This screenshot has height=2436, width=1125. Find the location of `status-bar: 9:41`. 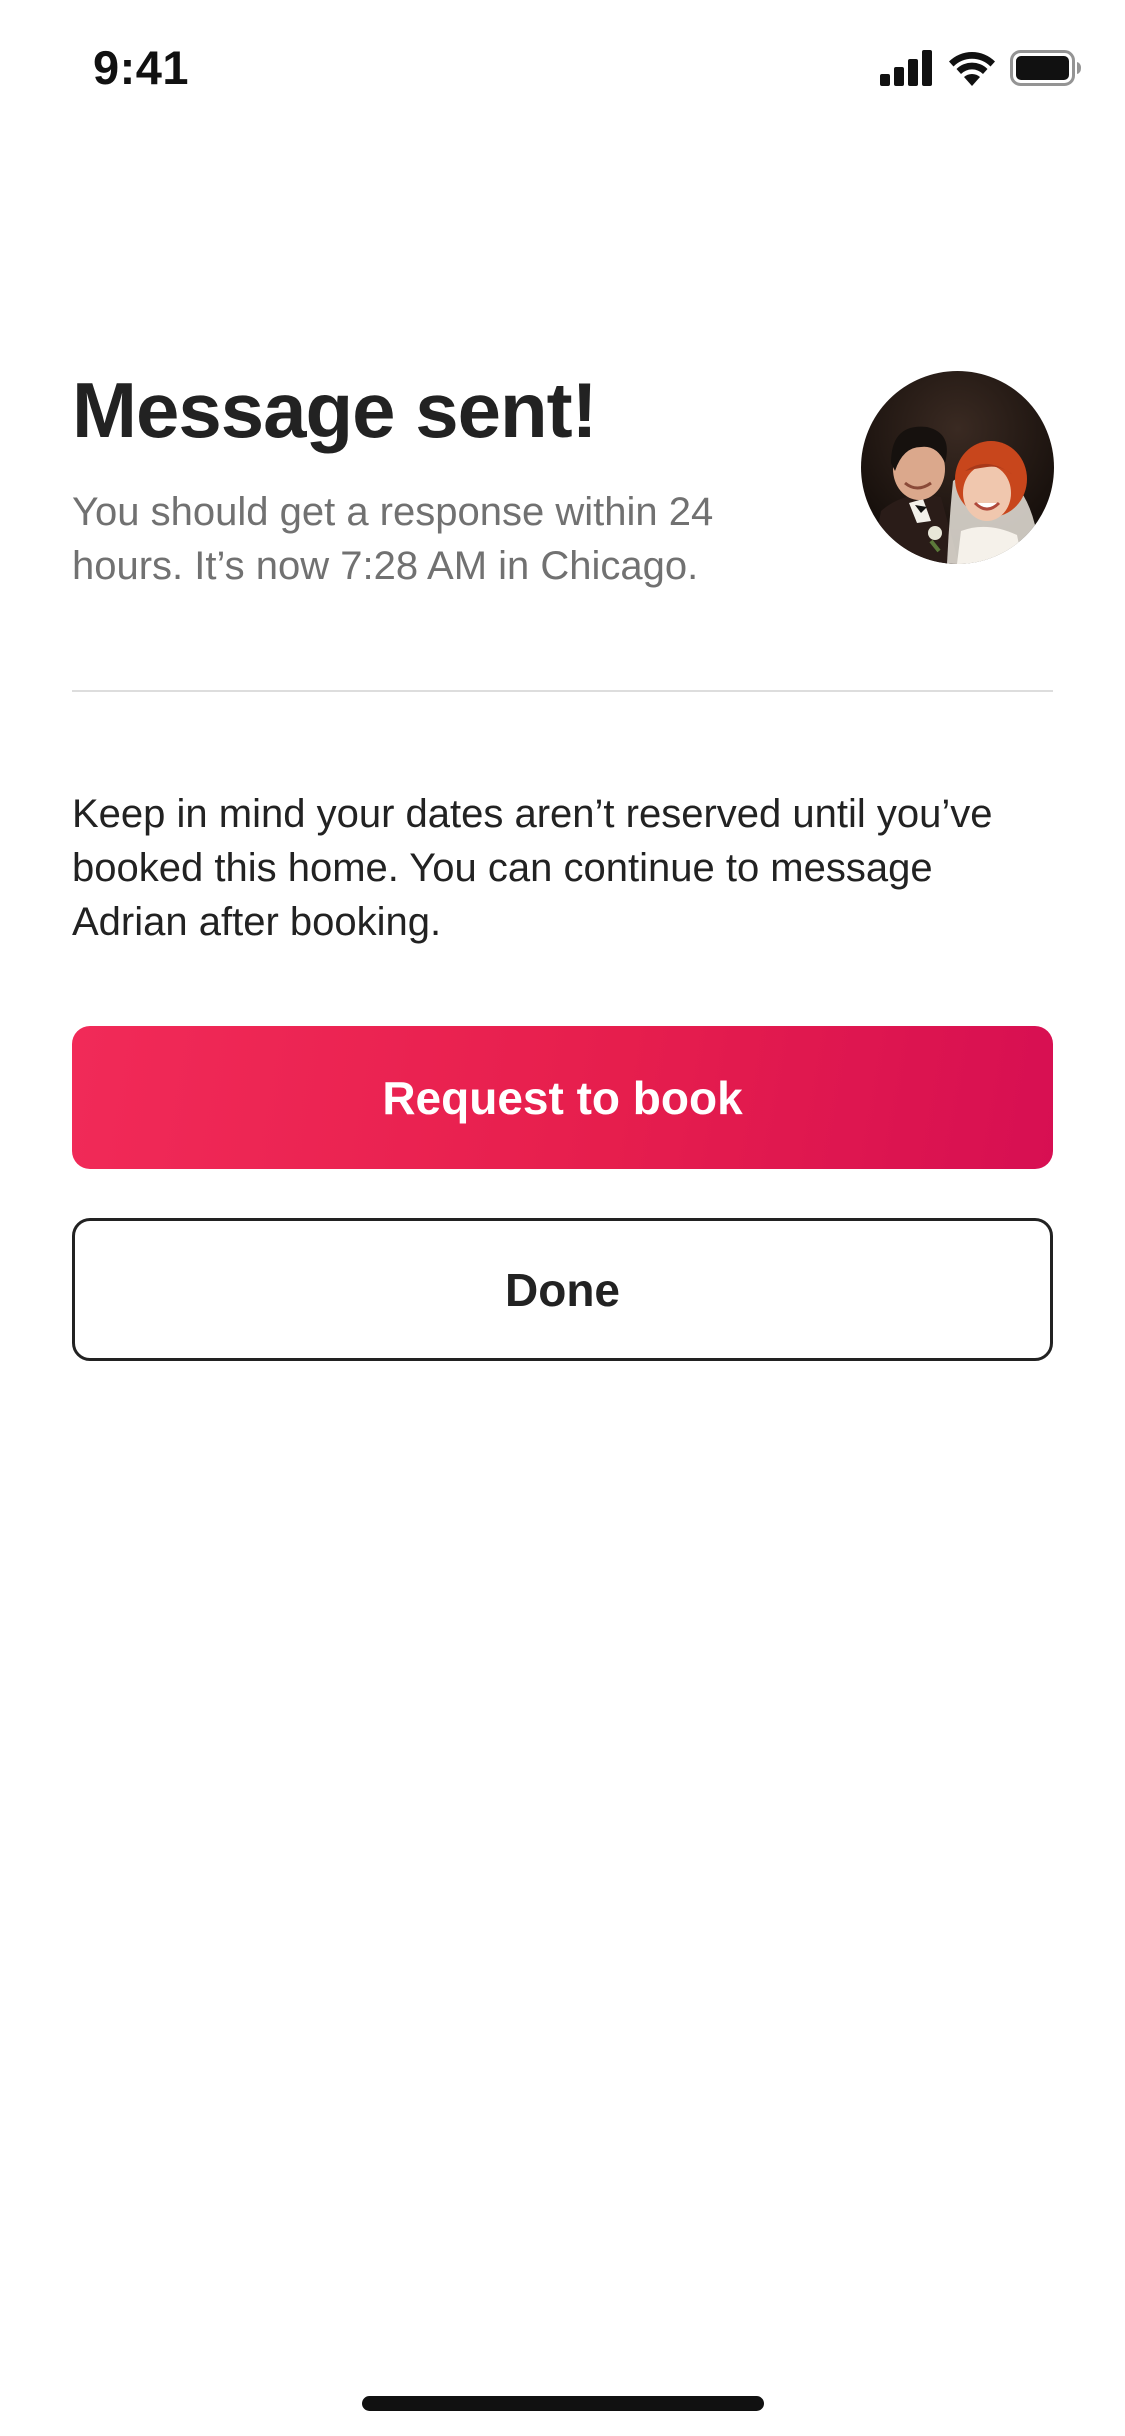

status-bar: 9:41 is located at coordinates (562, 66).